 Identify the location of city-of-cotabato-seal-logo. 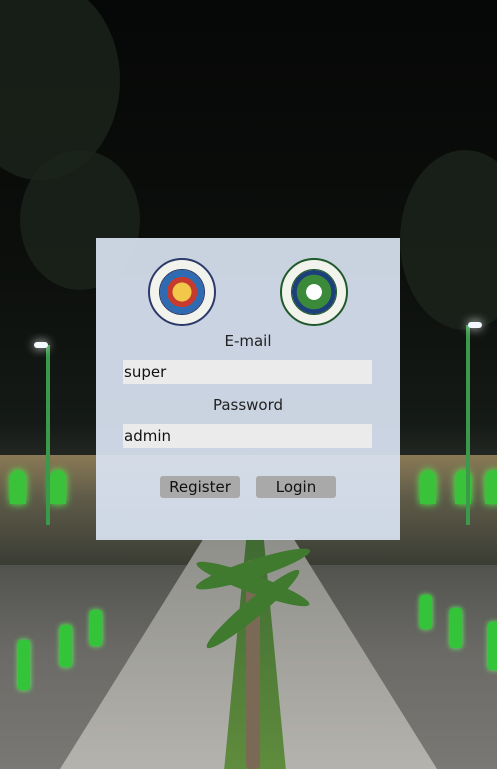
(182, 292).